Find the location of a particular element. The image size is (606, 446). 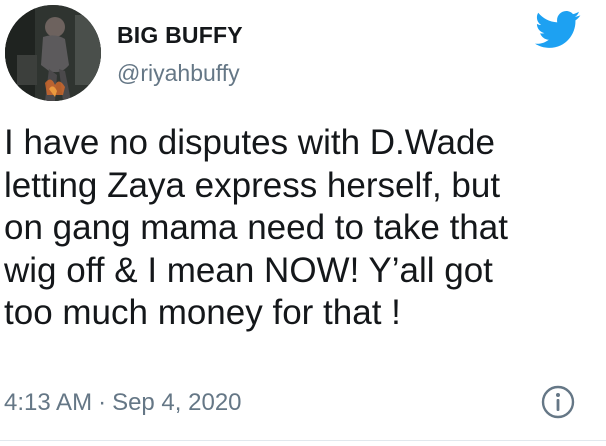

info-icon is located at coordinates (558, 402).